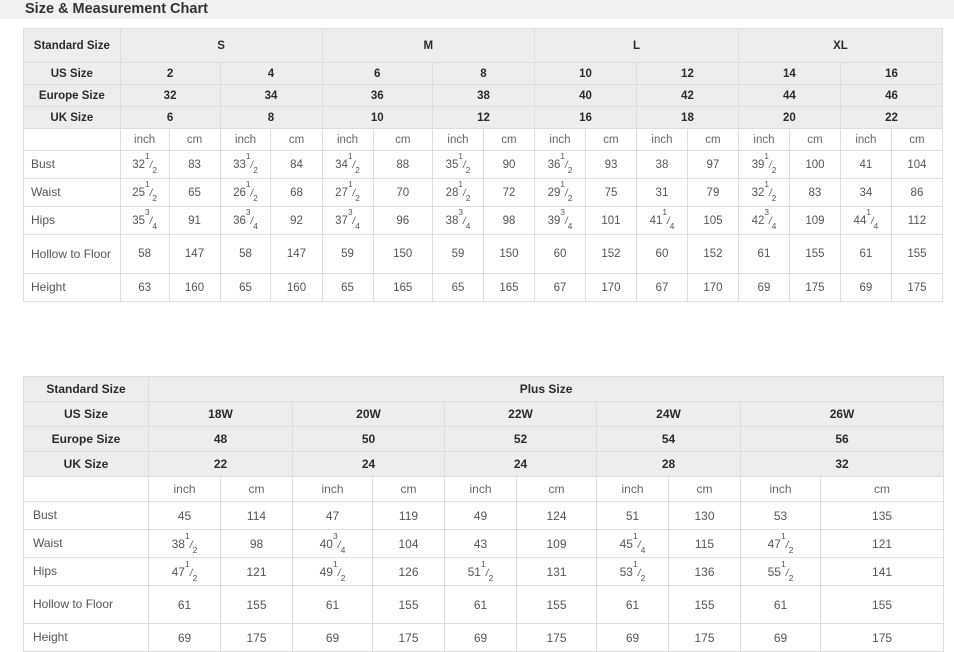 This screenshot has width=954, height=652. What do you see at coordinates (508, 254) in the screenshot?
I see `cell-hollow-to-floor: 150` at bounding box center [508, 254].